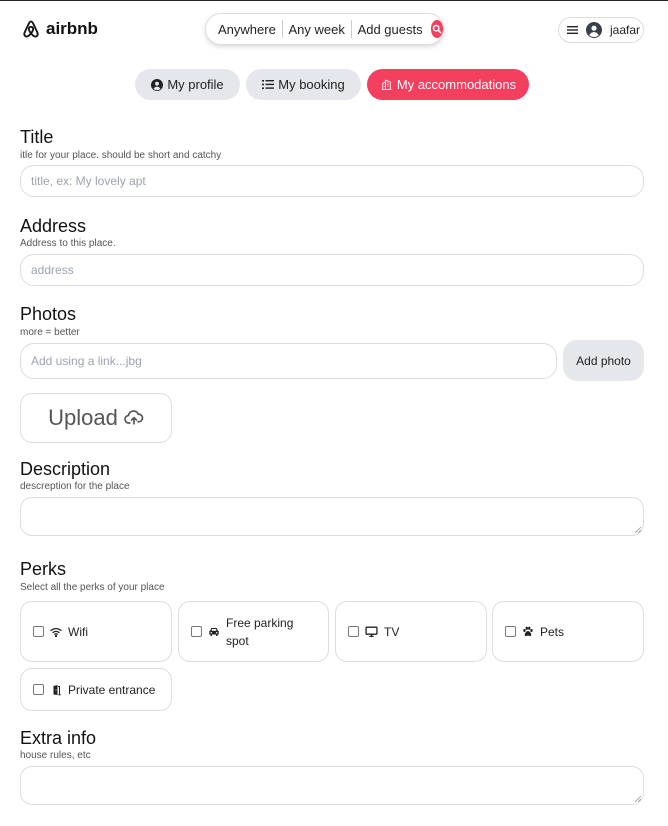 The image size is (668, 826). What do you see at coordinates (317, 29) in the screenshot?
I see `search-when: Any week` at bounding box center [317, 29].